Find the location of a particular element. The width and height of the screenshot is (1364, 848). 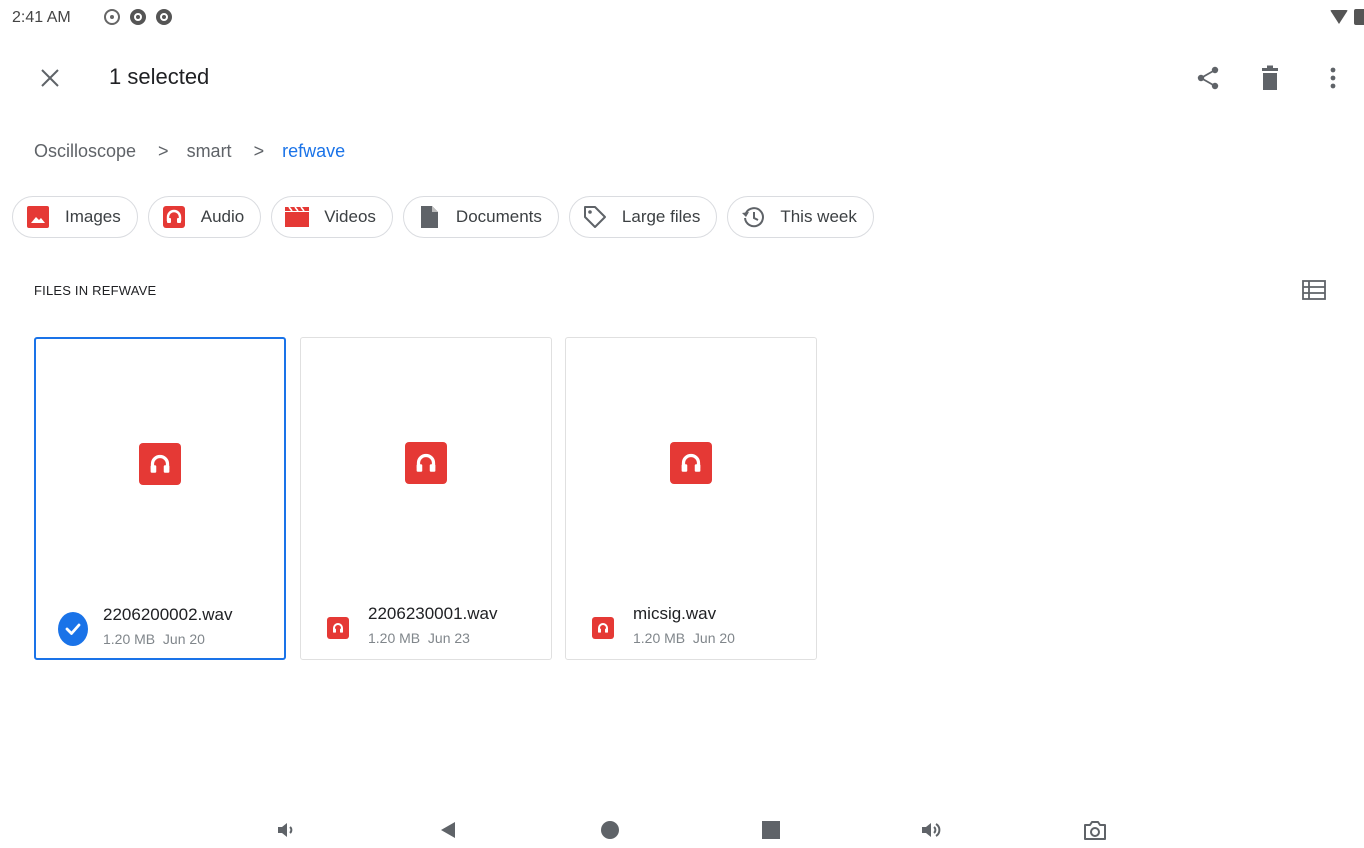

file-name: 2206200002.wav is located at coordinates (168, 614).